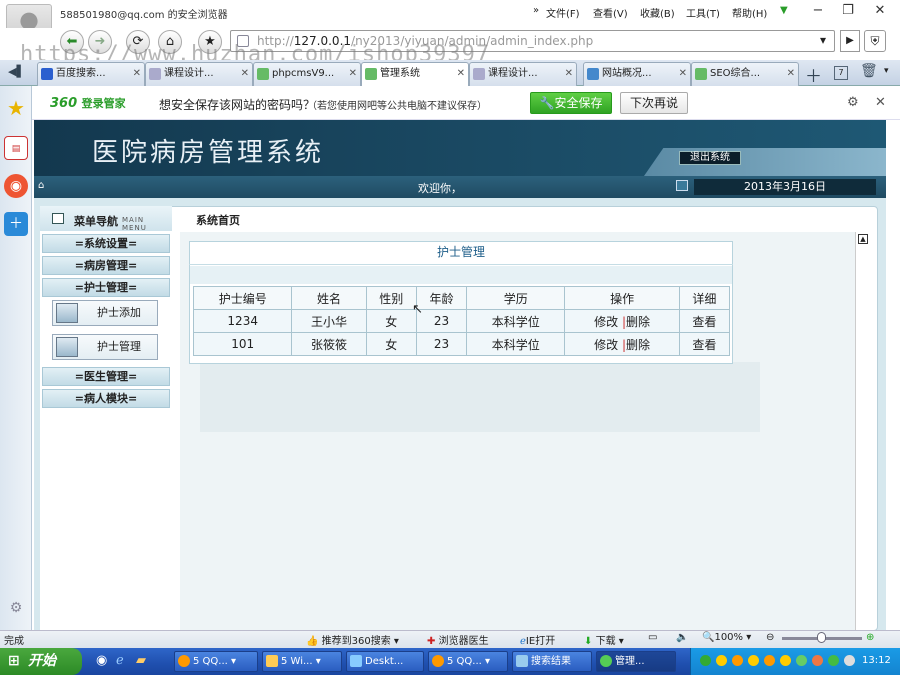  Describe the element at coordinates (16, 608) in the screenshot. I see `settings-gear-icon: ⚙` at that location.